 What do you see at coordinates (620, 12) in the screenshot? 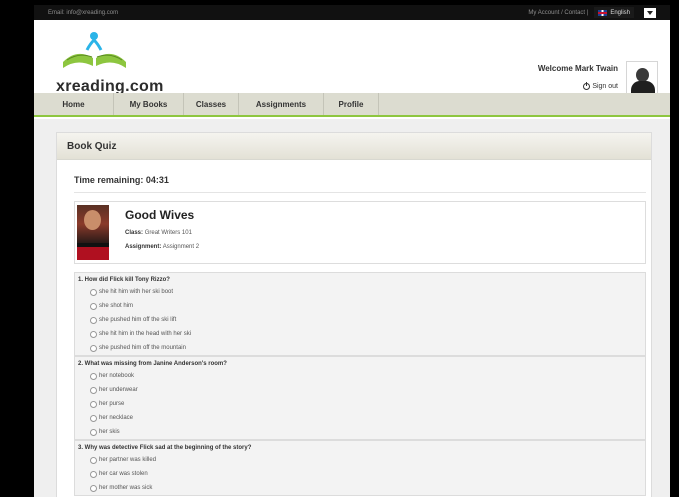
I see `language-label: English` at bounding box center [620, 12].